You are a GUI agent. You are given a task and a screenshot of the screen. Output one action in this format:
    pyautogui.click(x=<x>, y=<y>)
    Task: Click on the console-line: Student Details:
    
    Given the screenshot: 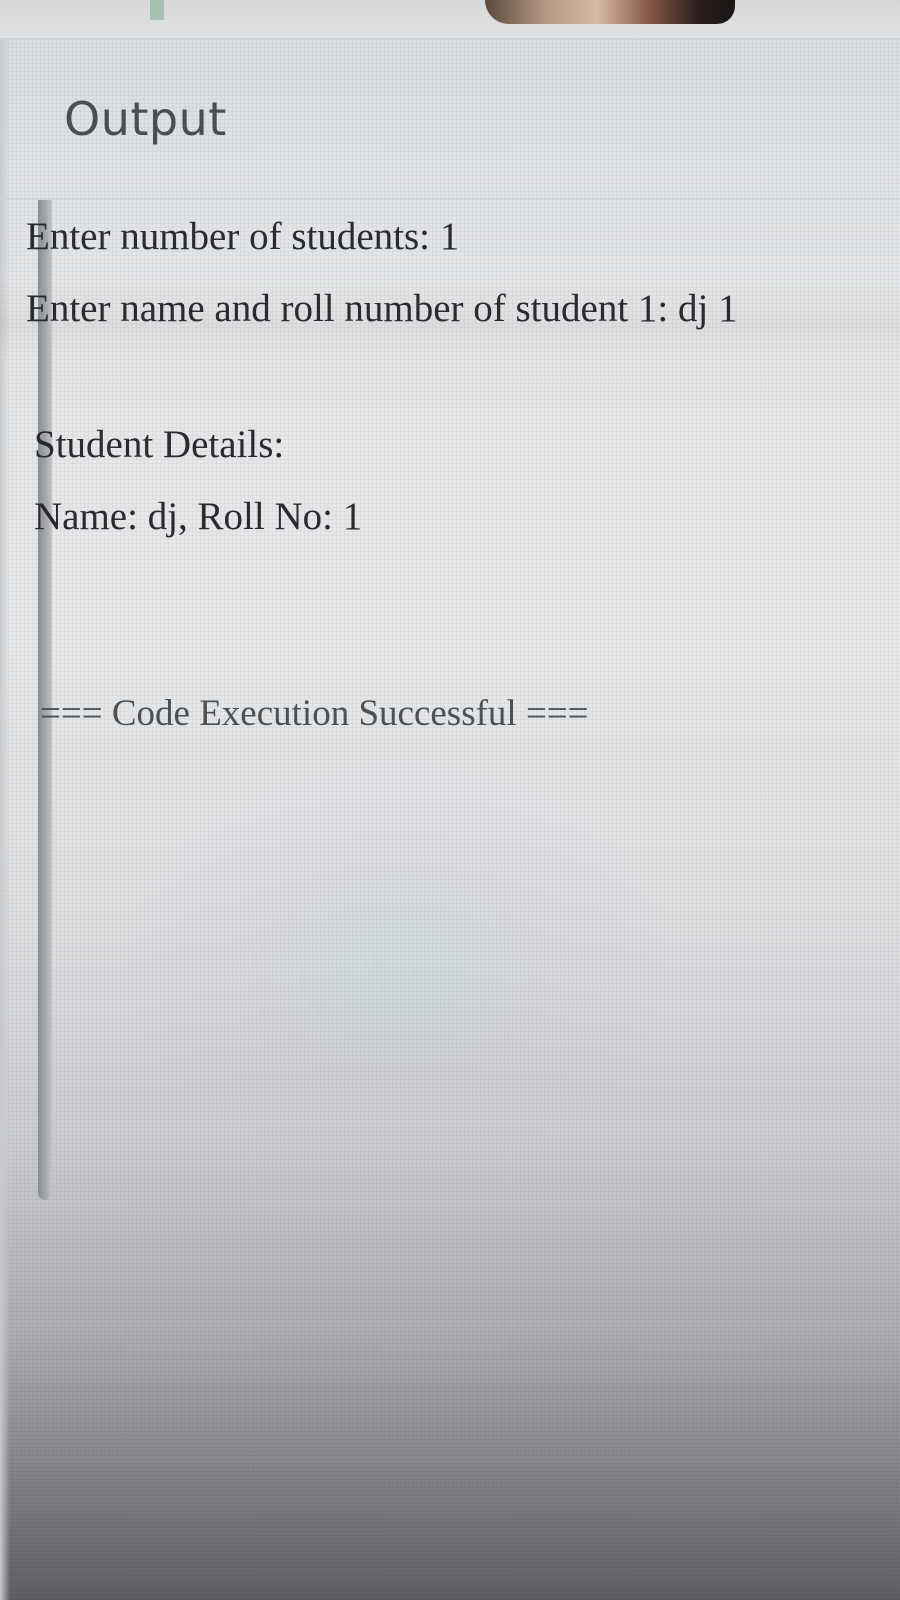 What is the action you would take?
    pyautogui.click(x=159, y=444)
    